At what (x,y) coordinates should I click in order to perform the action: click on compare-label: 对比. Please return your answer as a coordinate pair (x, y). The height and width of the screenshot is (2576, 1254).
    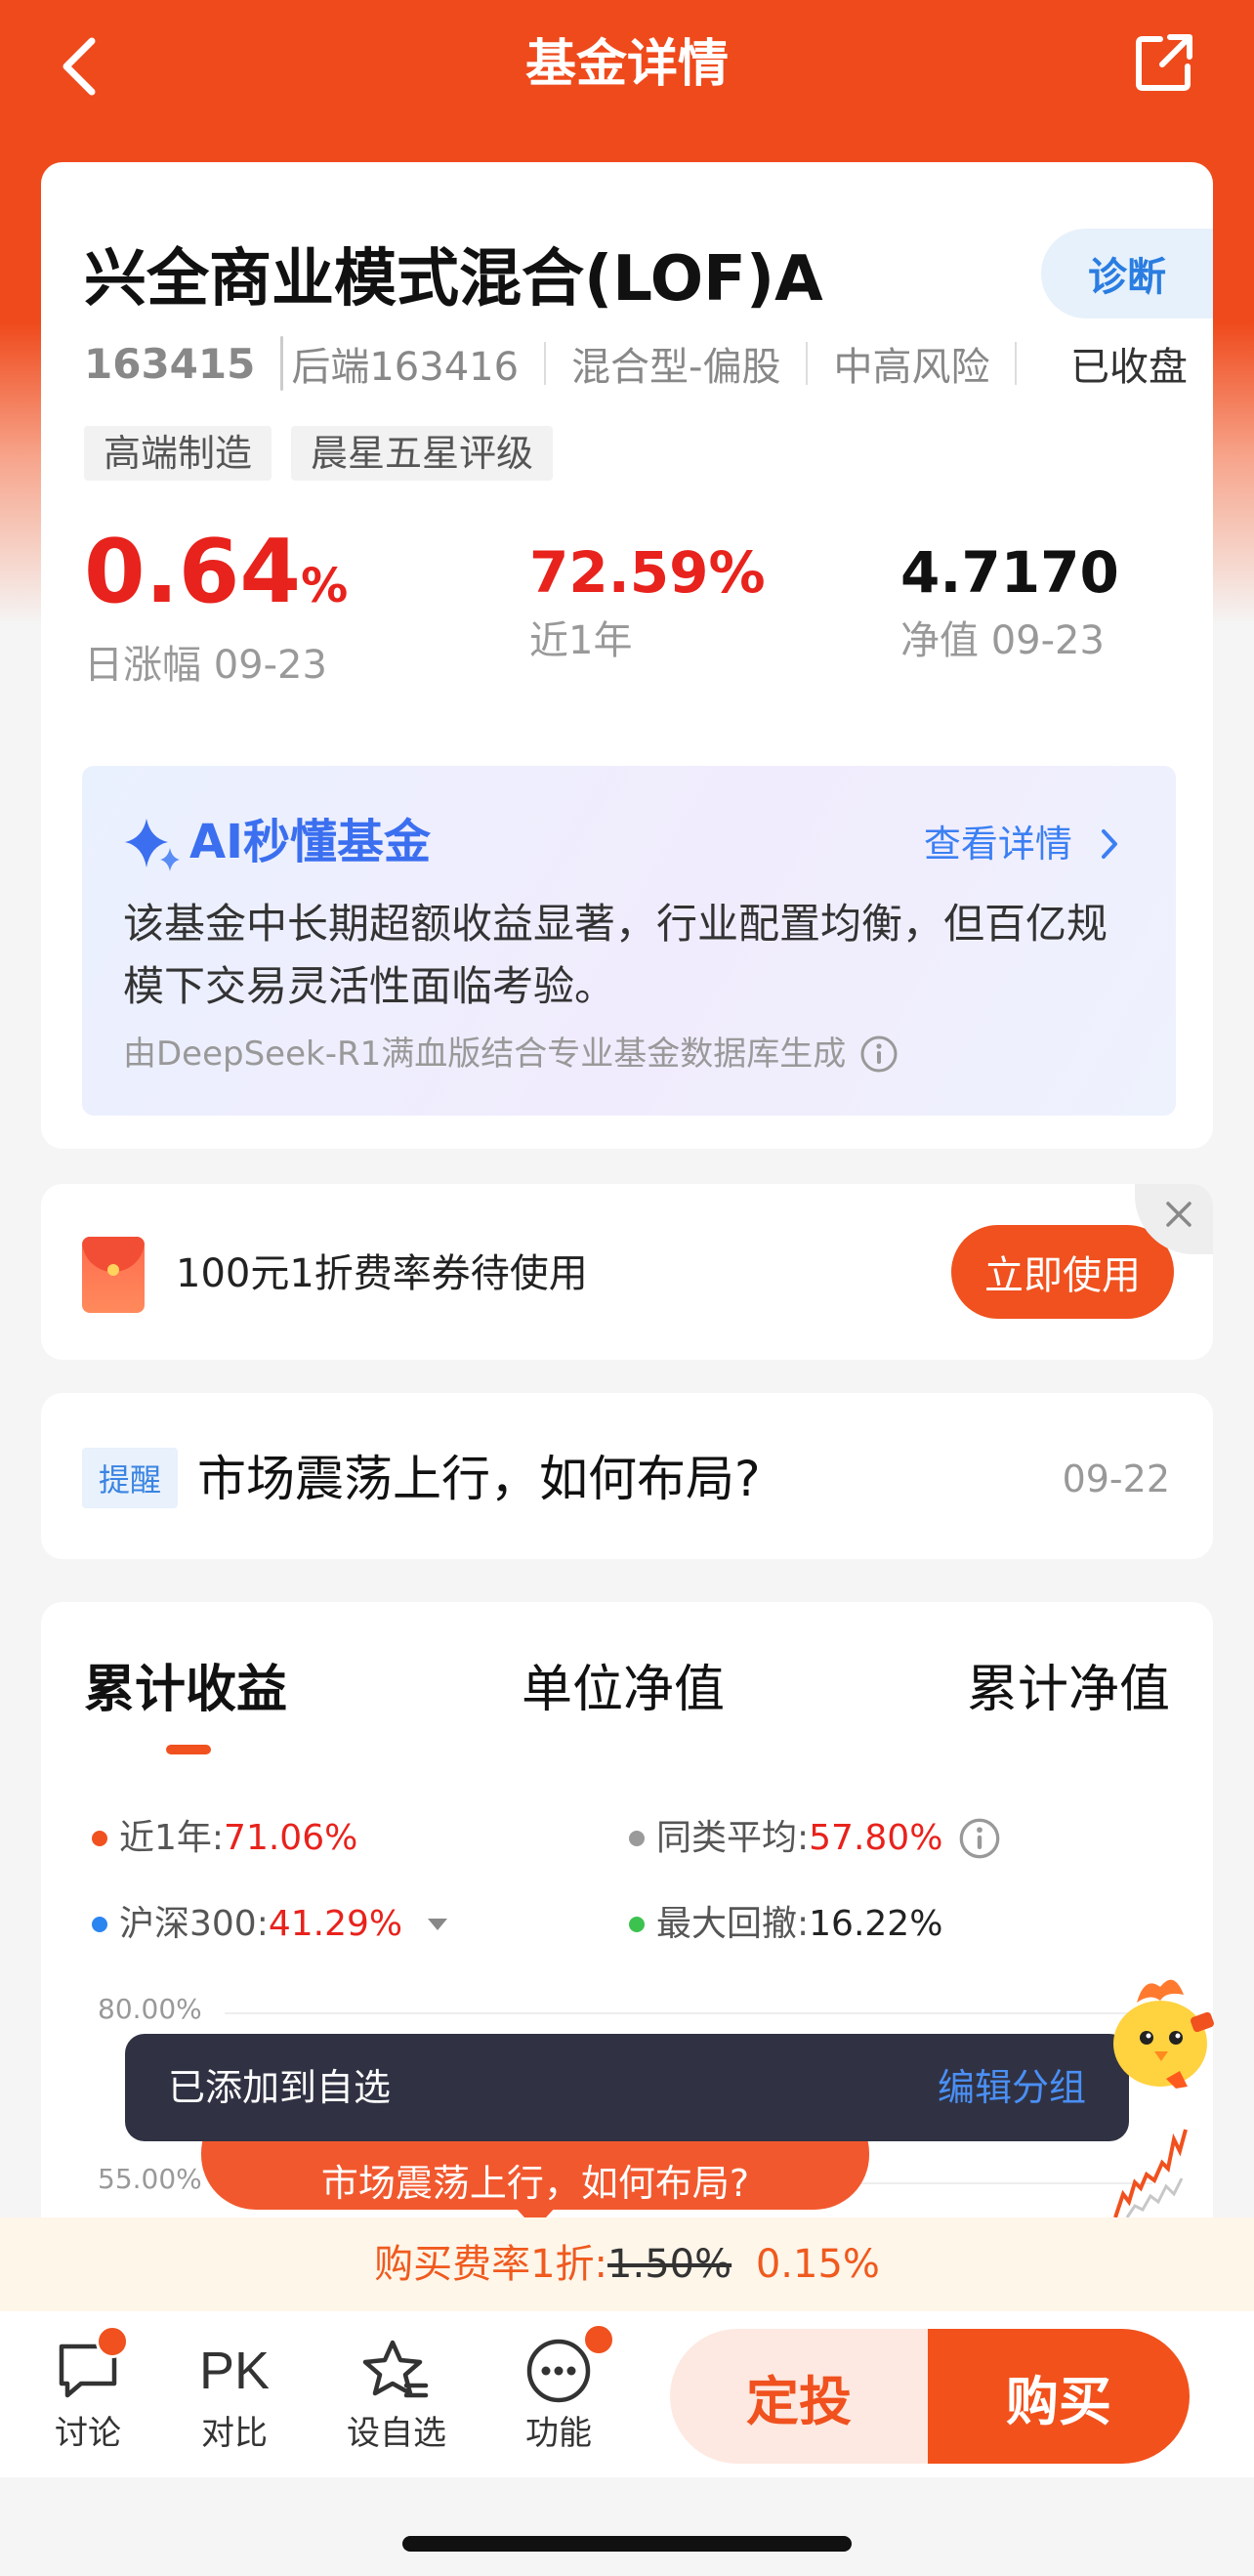
    Looking at the image, I should click on (235, 2433).